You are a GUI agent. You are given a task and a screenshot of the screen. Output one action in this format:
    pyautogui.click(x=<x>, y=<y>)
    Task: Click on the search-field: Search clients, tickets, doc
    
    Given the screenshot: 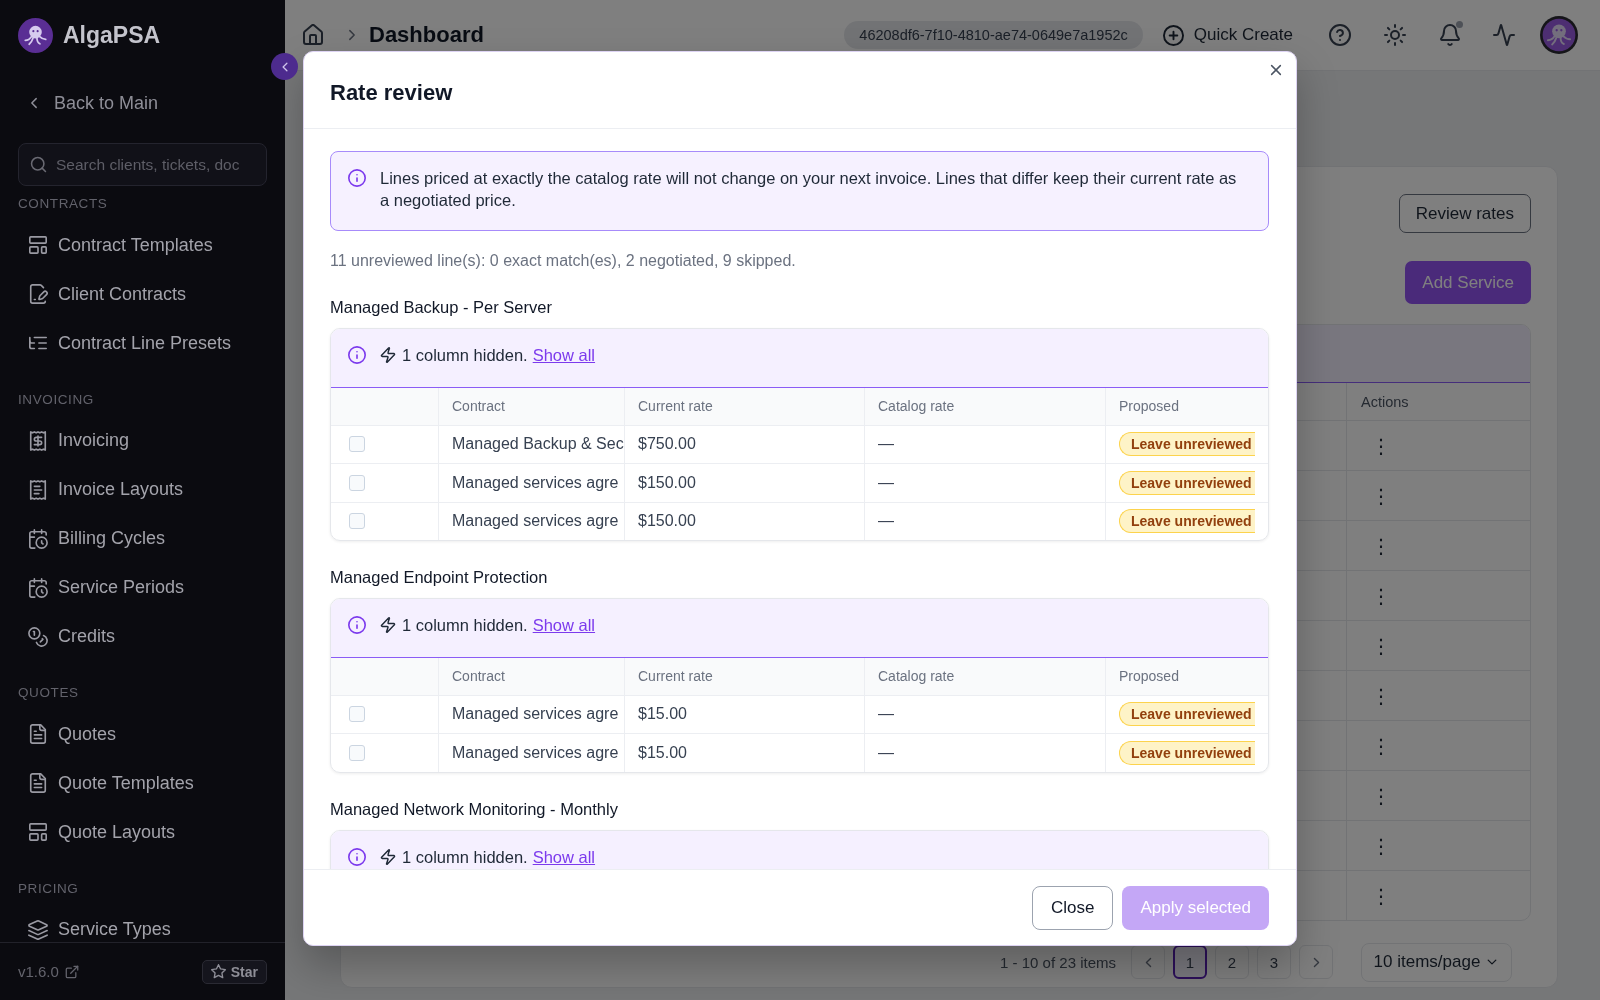 What is the action you would take?
    pyautogui.click(x=142, y=164)
    